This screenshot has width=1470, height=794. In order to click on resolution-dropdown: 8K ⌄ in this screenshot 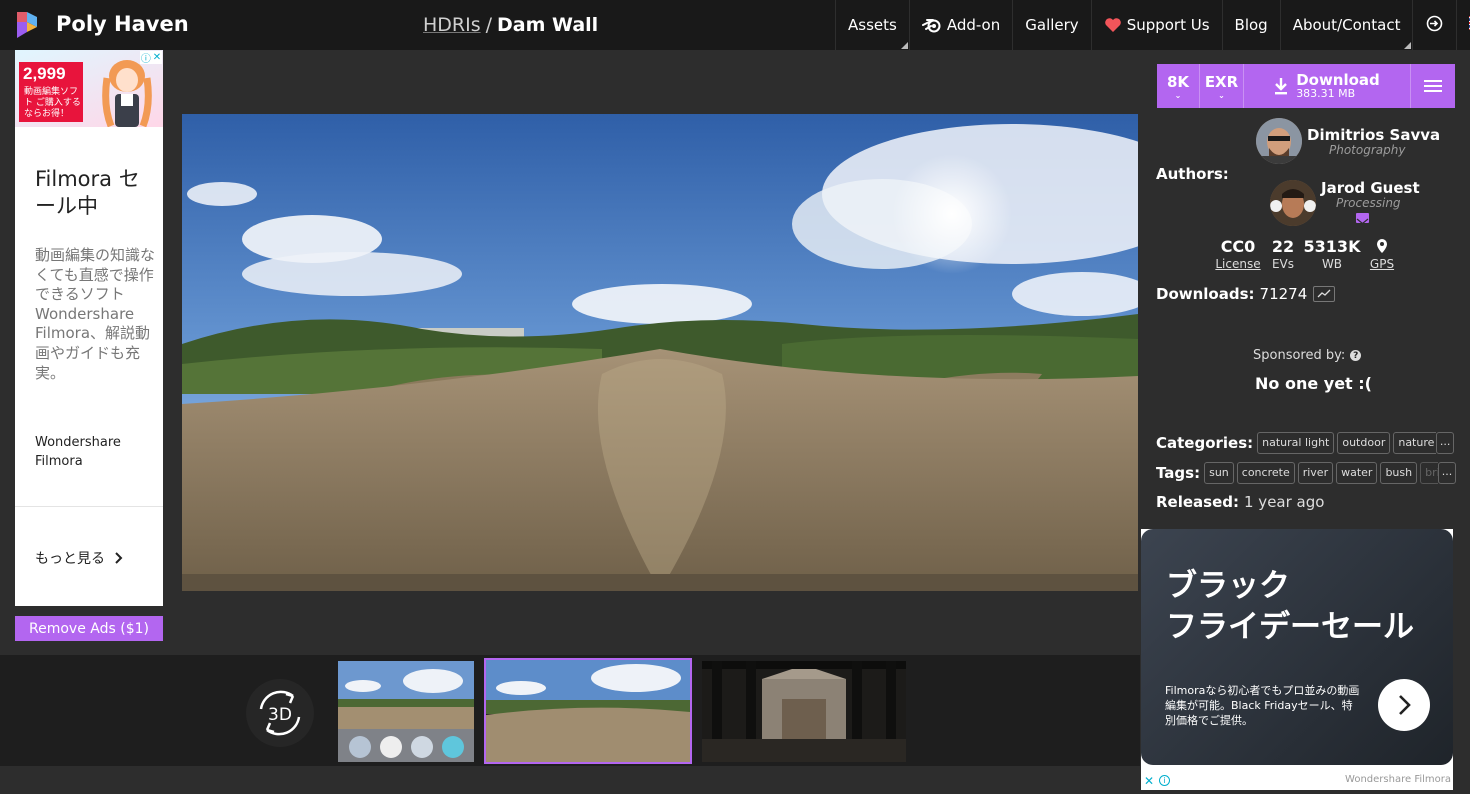, I will do `click(1178, 86)`.